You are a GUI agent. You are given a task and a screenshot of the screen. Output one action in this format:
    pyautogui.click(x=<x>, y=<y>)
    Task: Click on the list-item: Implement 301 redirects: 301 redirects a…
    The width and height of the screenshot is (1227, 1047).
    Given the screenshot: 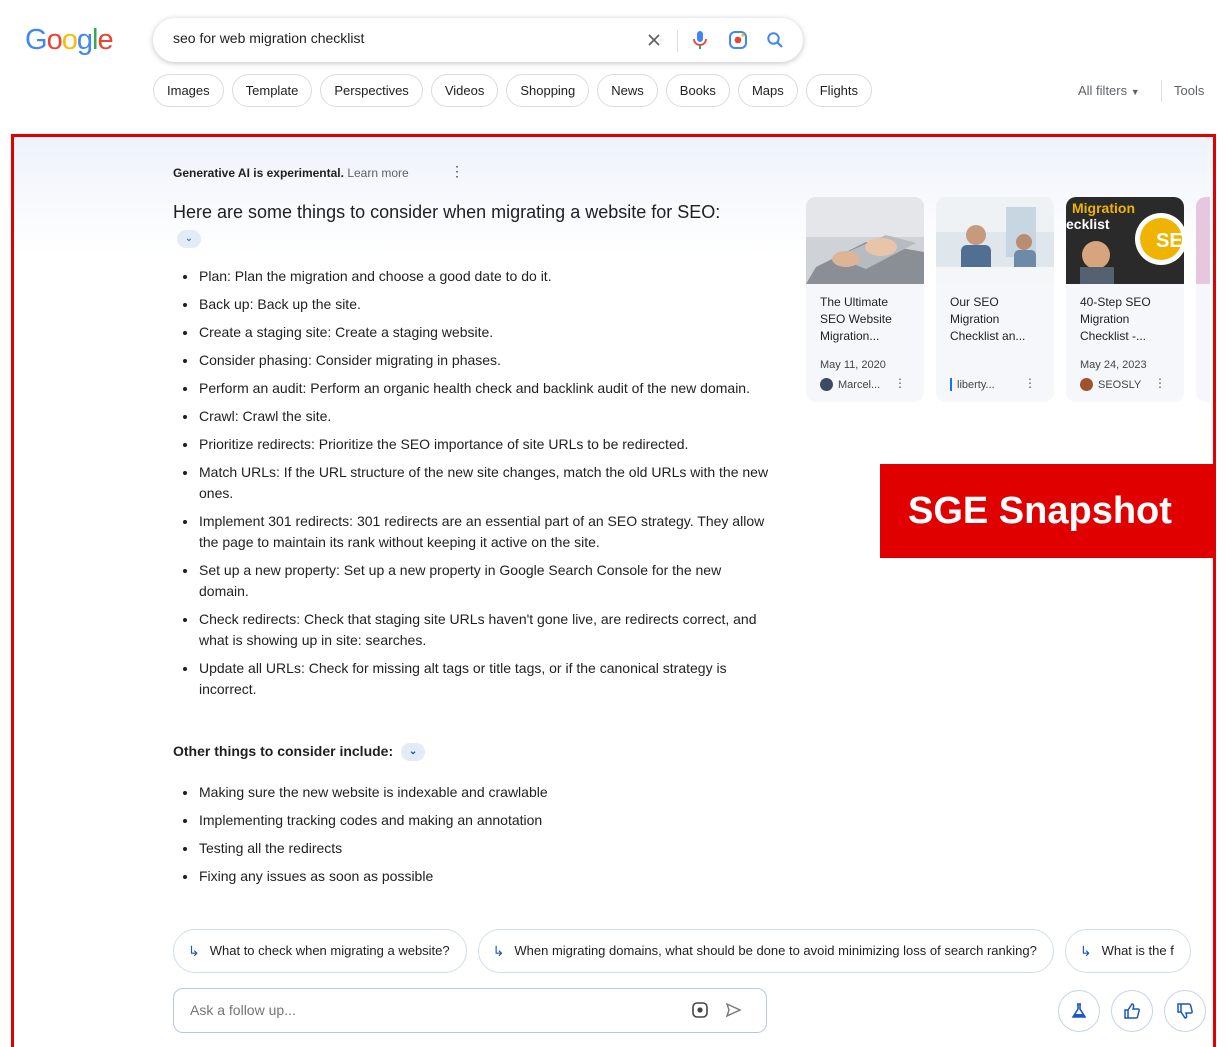 What is the action you would take?
    pyautogui.click(x=473, y=532)
    